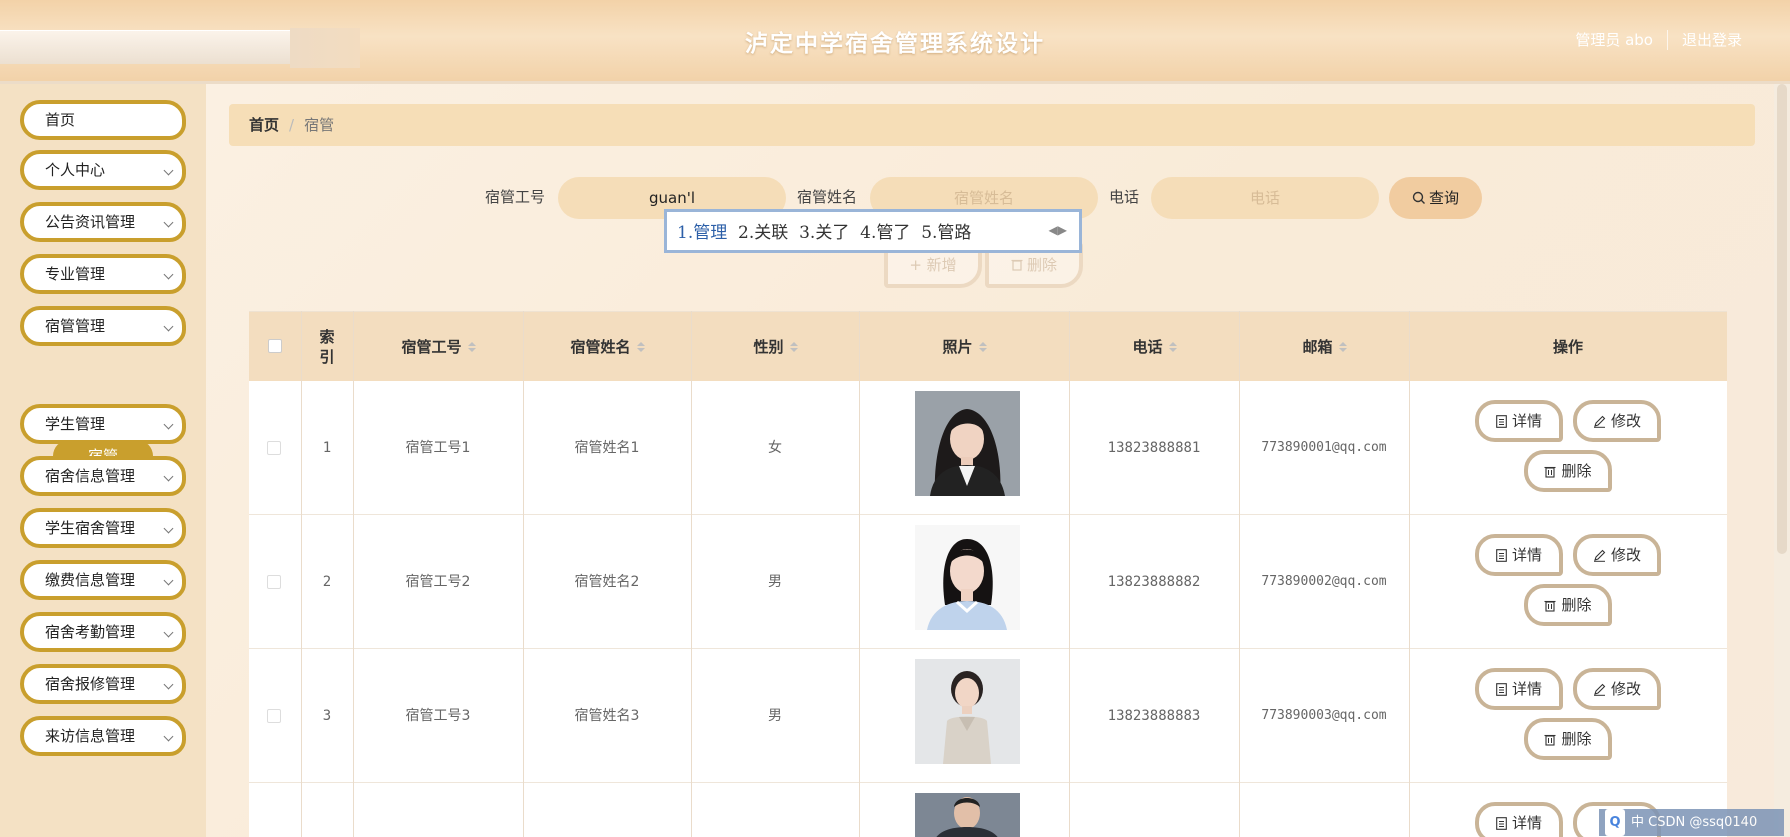  What do you see at coordinates (515, 197) in the screenshot?
I see `manager-id-label: 宿管工号` at bounding box center [515, 197].